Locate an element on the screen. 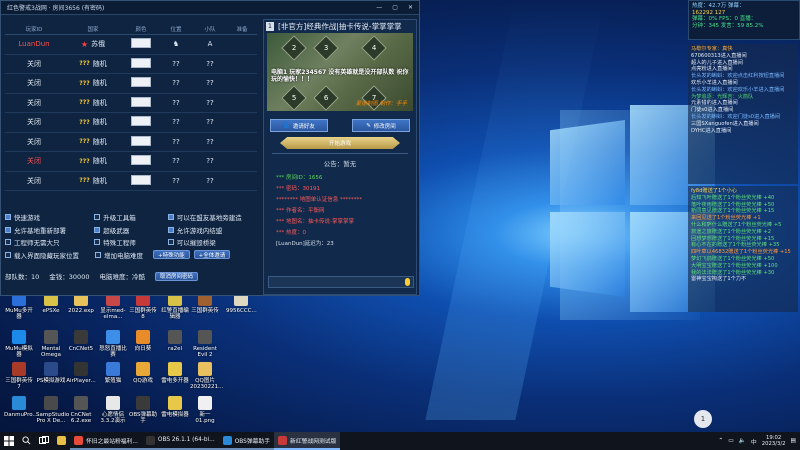 The image size is (800, 450). notification-badge: 1 is located at coordinates (703, 419).